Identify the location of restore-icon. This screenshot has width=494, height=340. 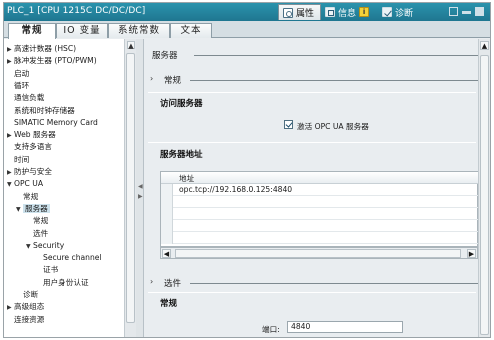
(453, 11).